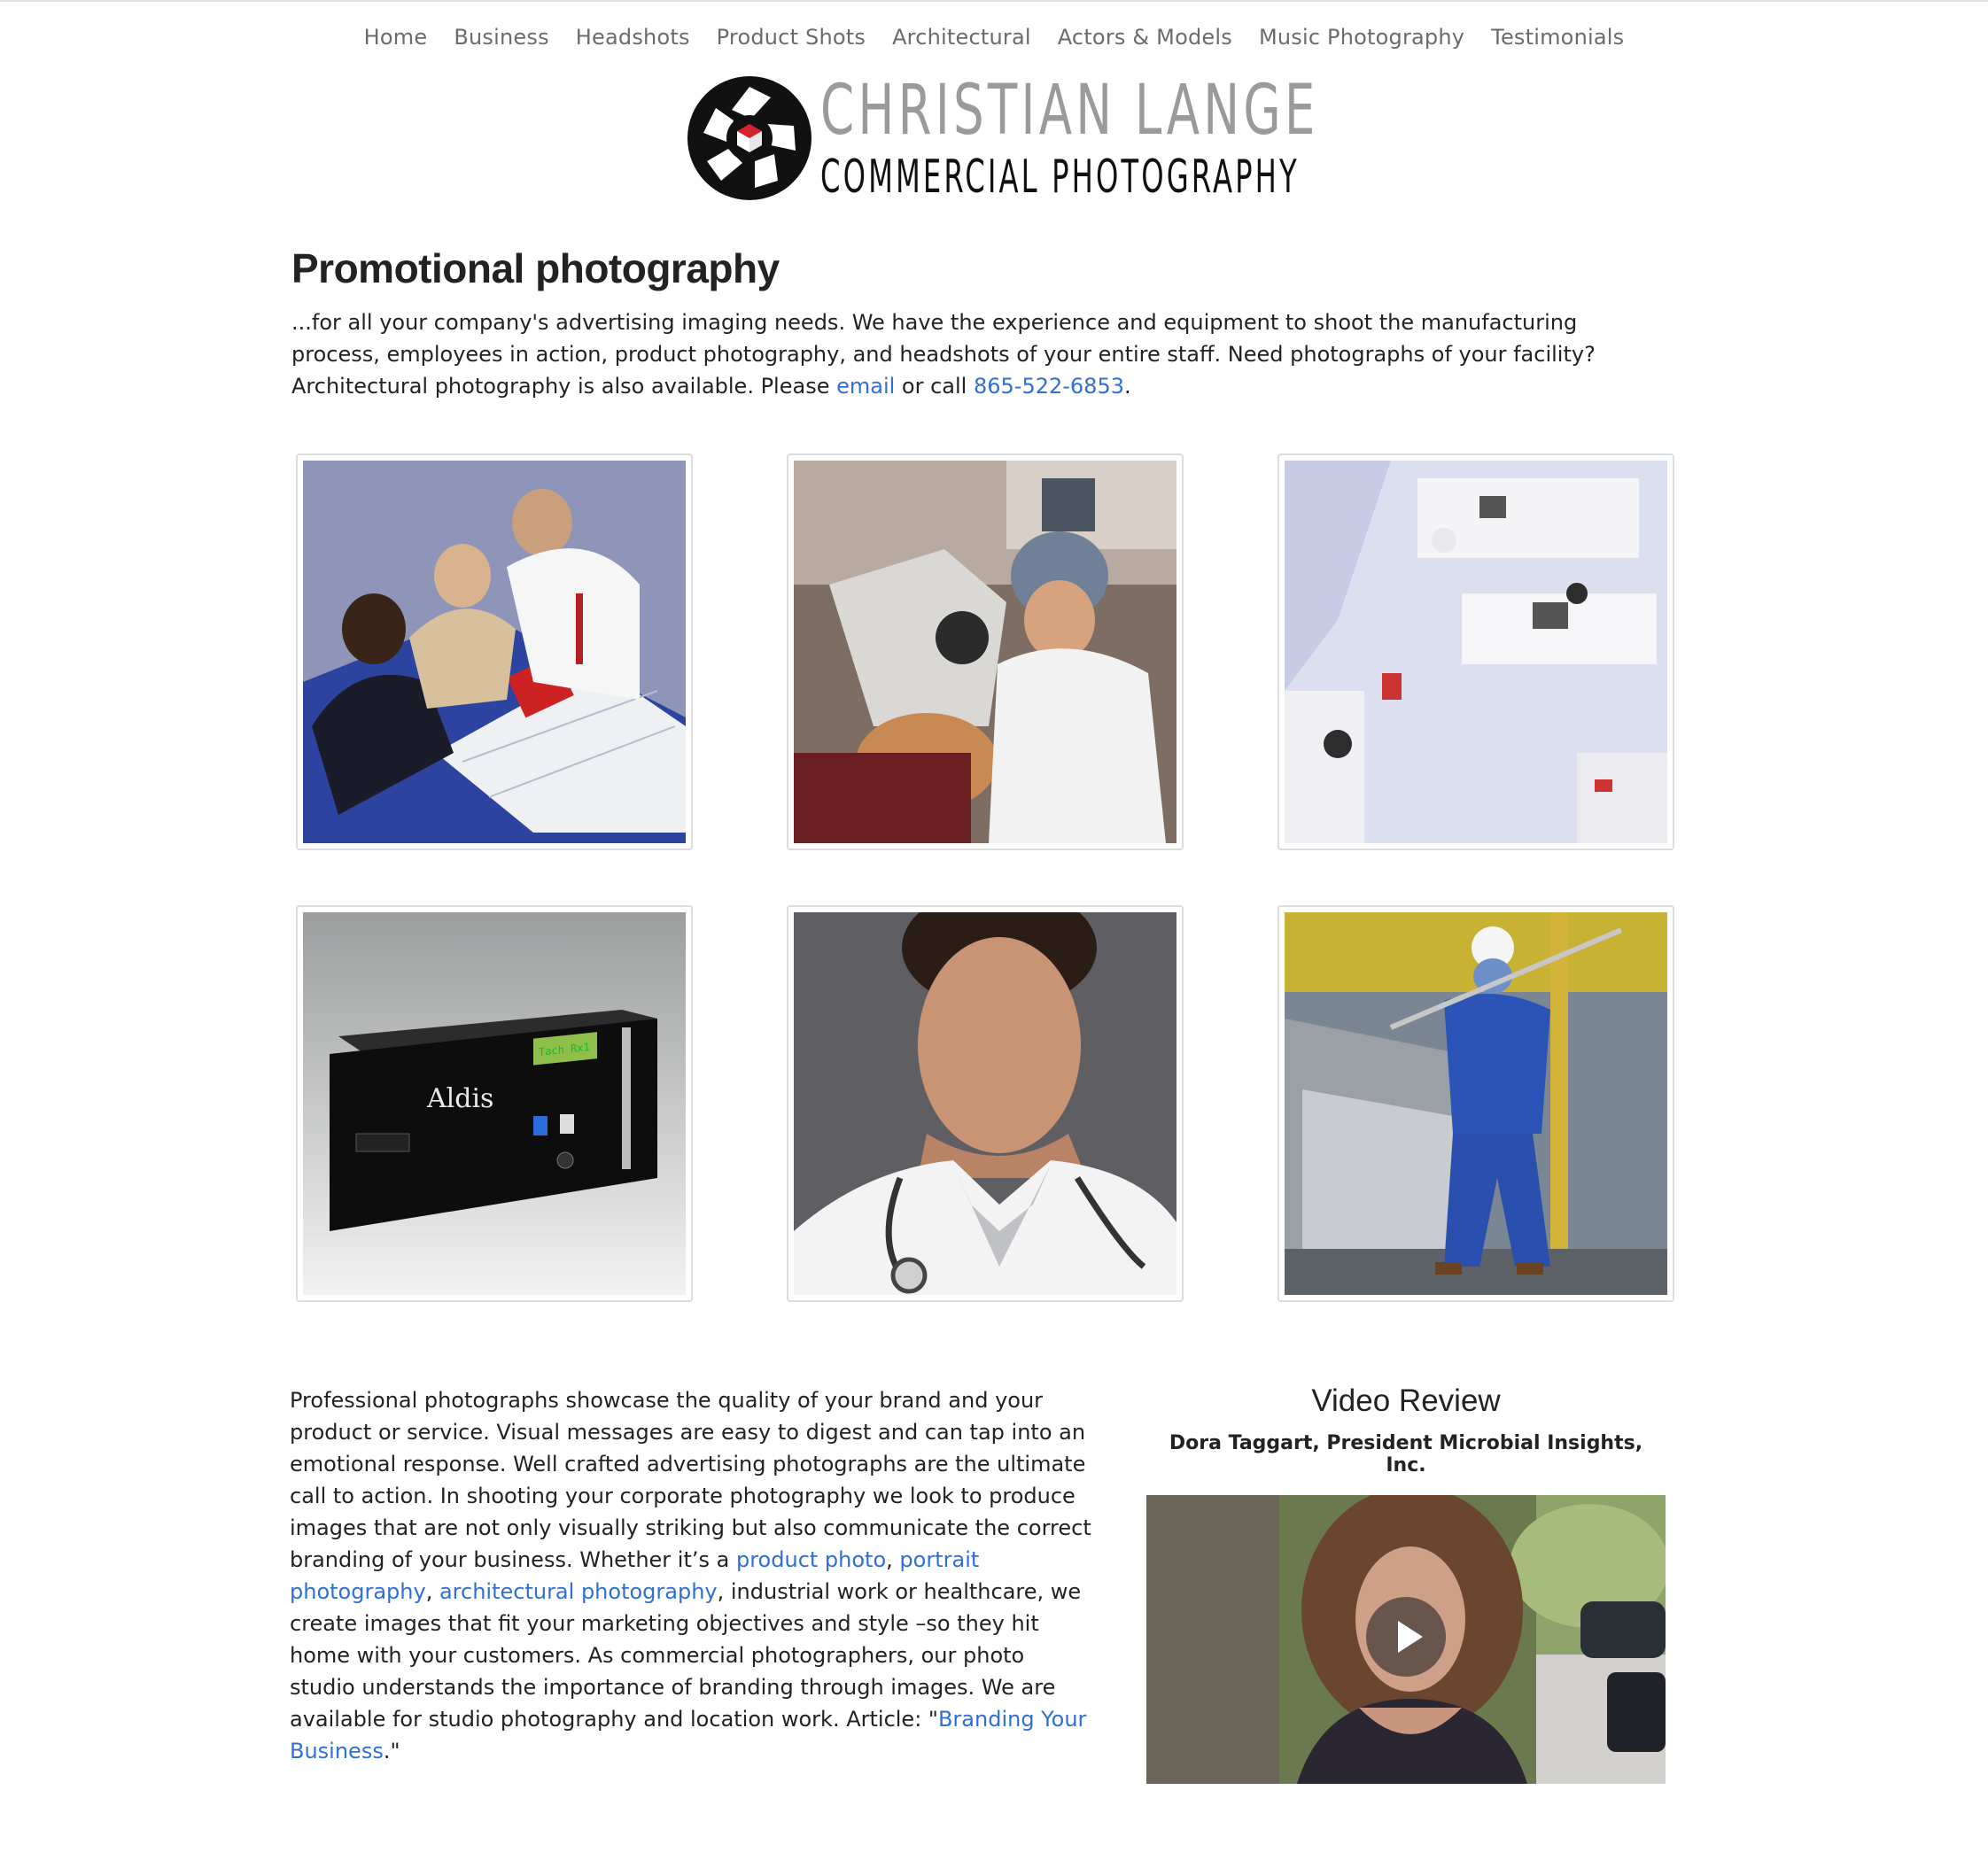 The image size is (1988, 1860). I want to click on email-link: email, so click(865, 387).